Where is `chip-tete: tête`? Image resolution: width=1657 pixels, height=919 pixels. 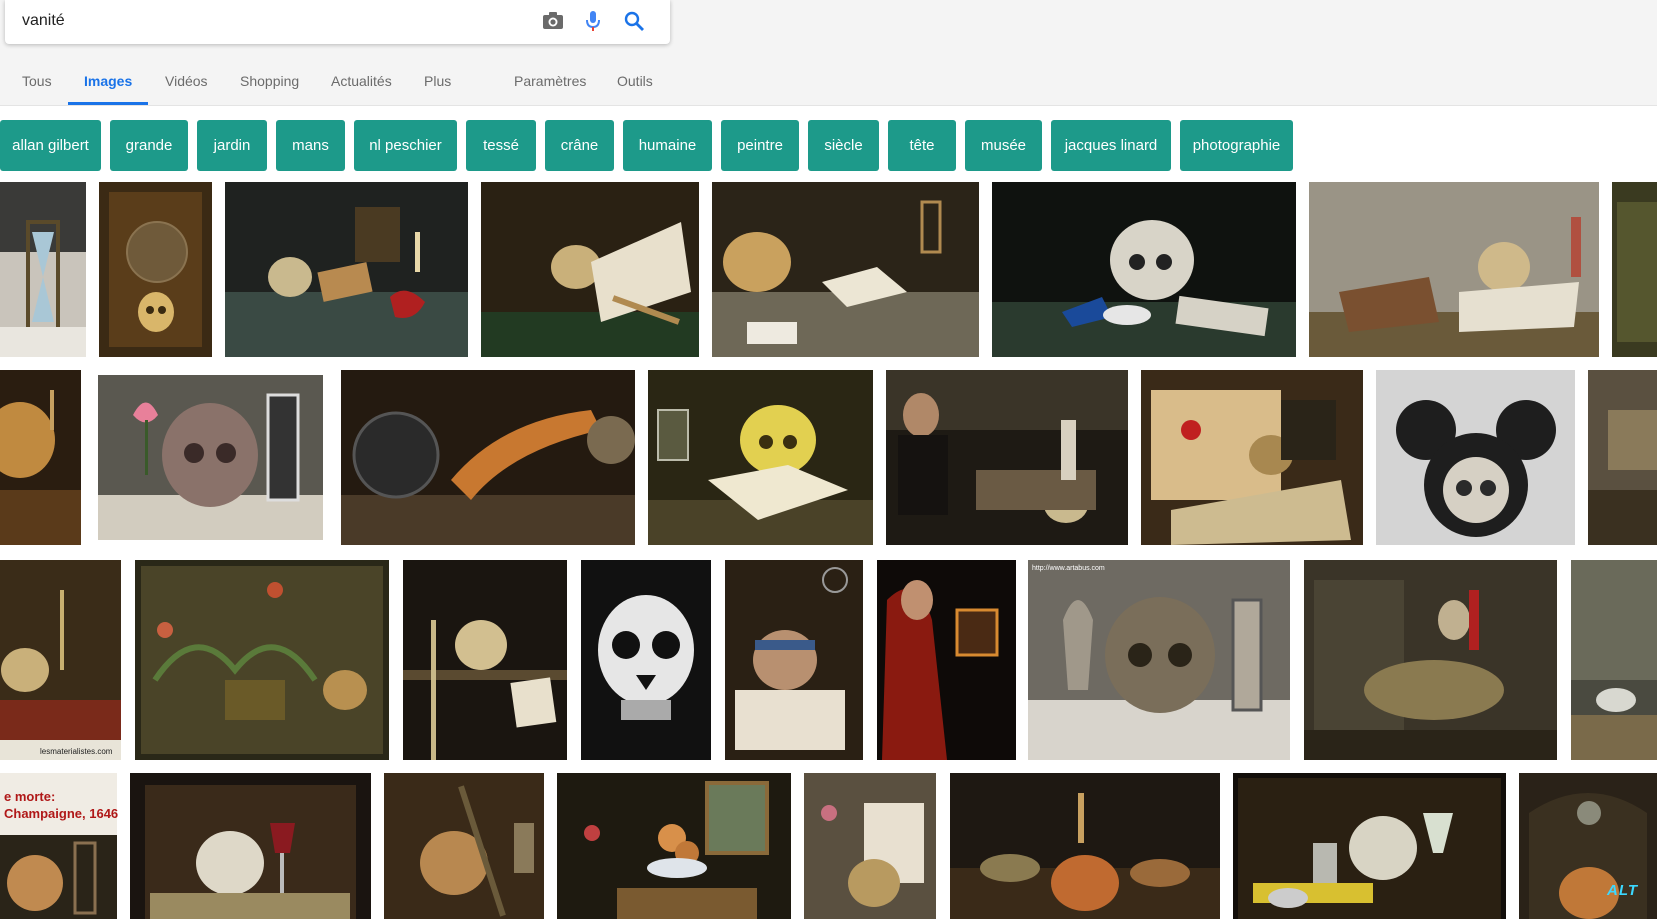 chip-tete: tête is located at coordinates (922, 145).